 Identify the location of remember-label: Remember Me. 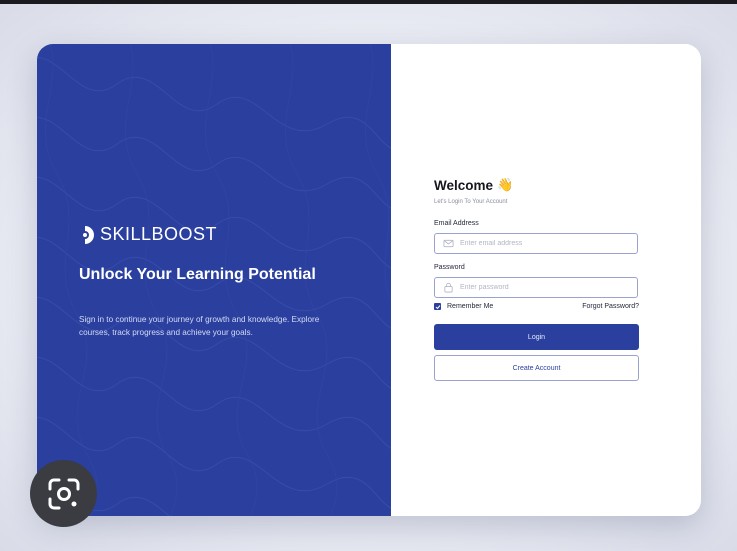
(470, 306).